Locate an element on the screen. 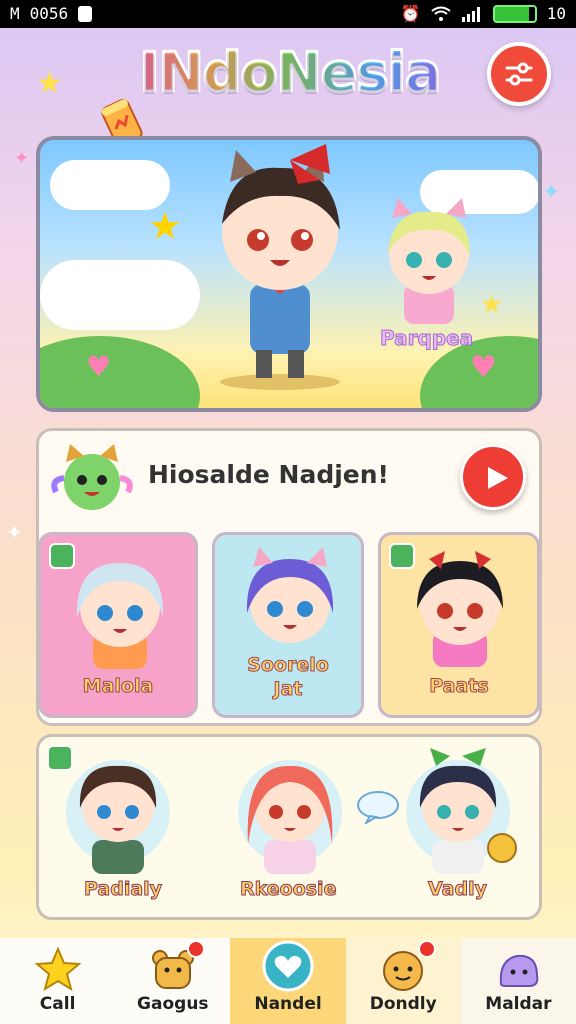 The height and width of the screenshot is (1024, 576). secondary-character-illustration is located at coordinates (429, 261).